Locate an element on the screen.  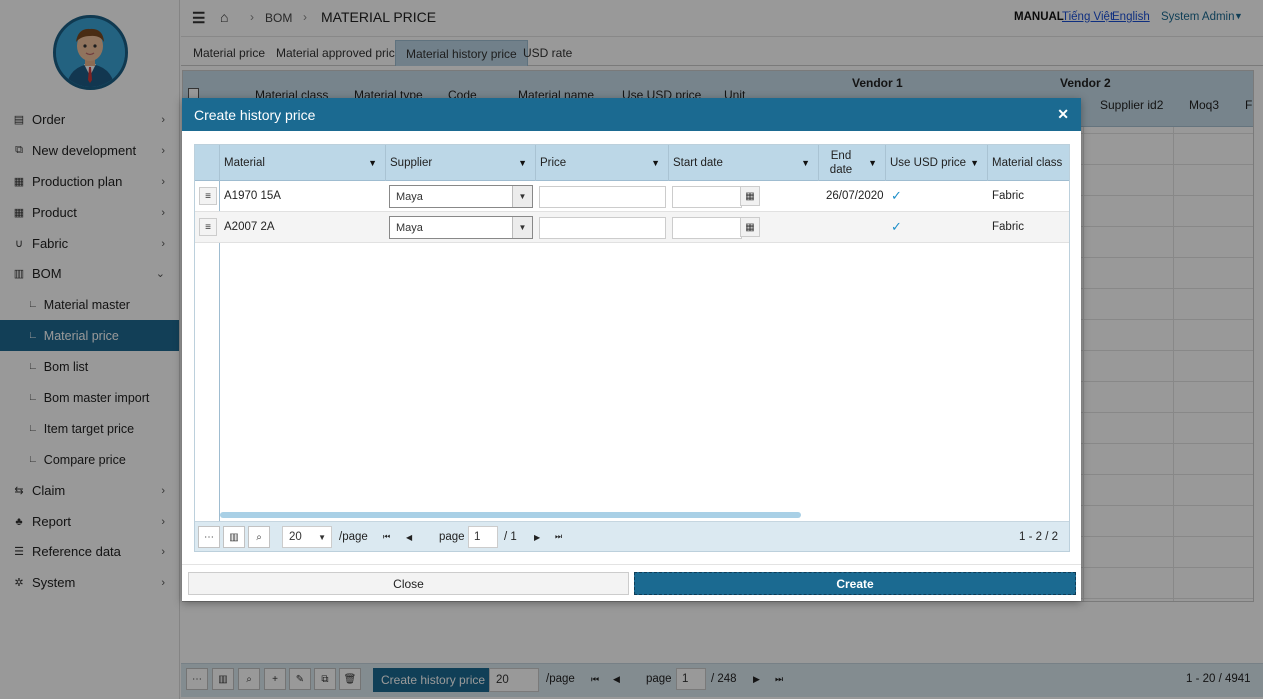
table-row: ≡ A1970 15A Maya ▼ ▦ 26/07/2020 ✓ Fabric is located at coordinates (632, 196).